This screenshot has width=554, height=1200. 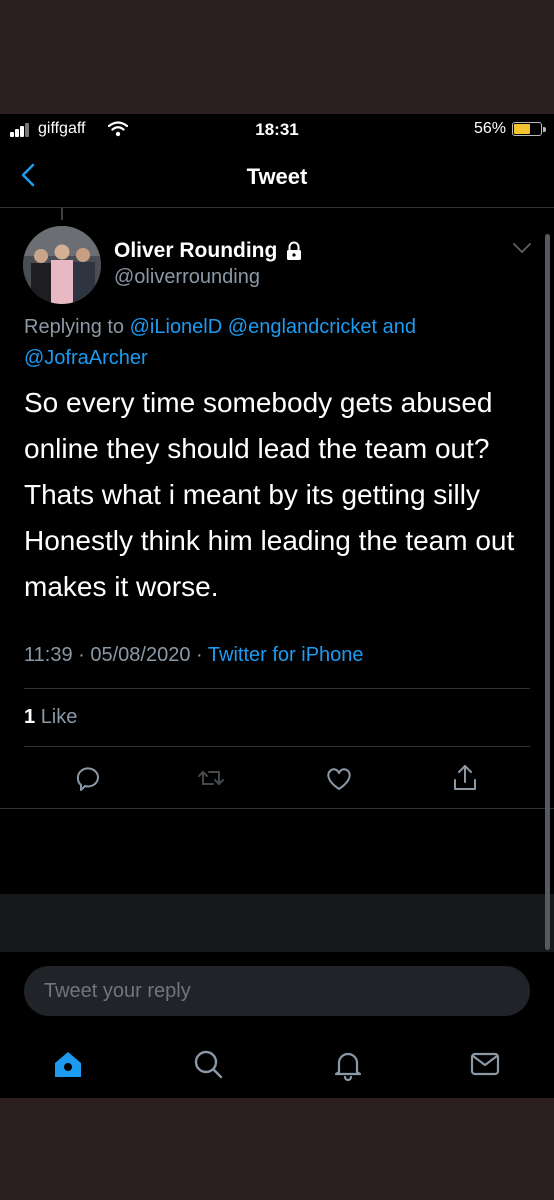 What do you see at coordinates (465, 778) in the screenshot?
I see `share-icon` at bounding box center [465, 778].